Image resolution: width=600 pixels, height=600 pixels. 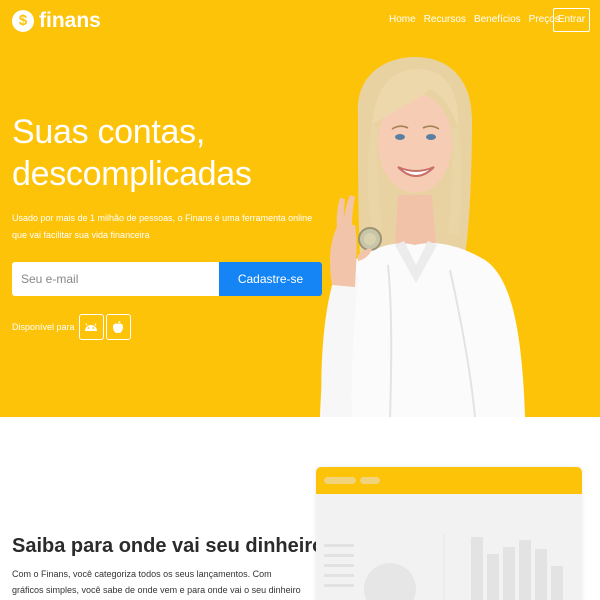 I want to click on apple-icon, so click(x=118, y=326).